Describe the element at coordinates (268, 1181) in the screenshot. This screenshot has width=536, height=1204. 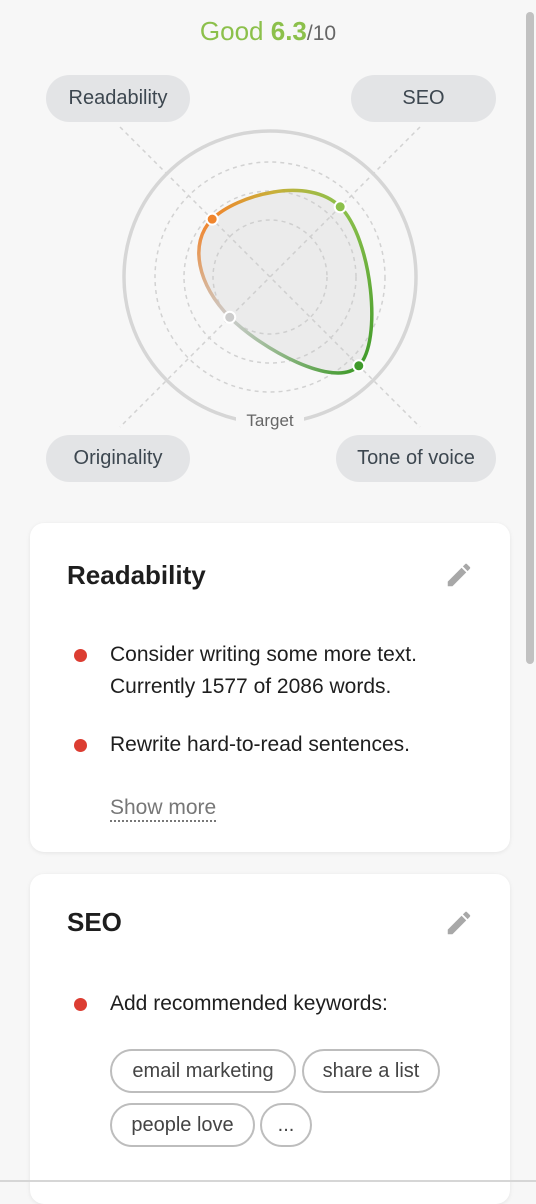
I see `divider` at that location.